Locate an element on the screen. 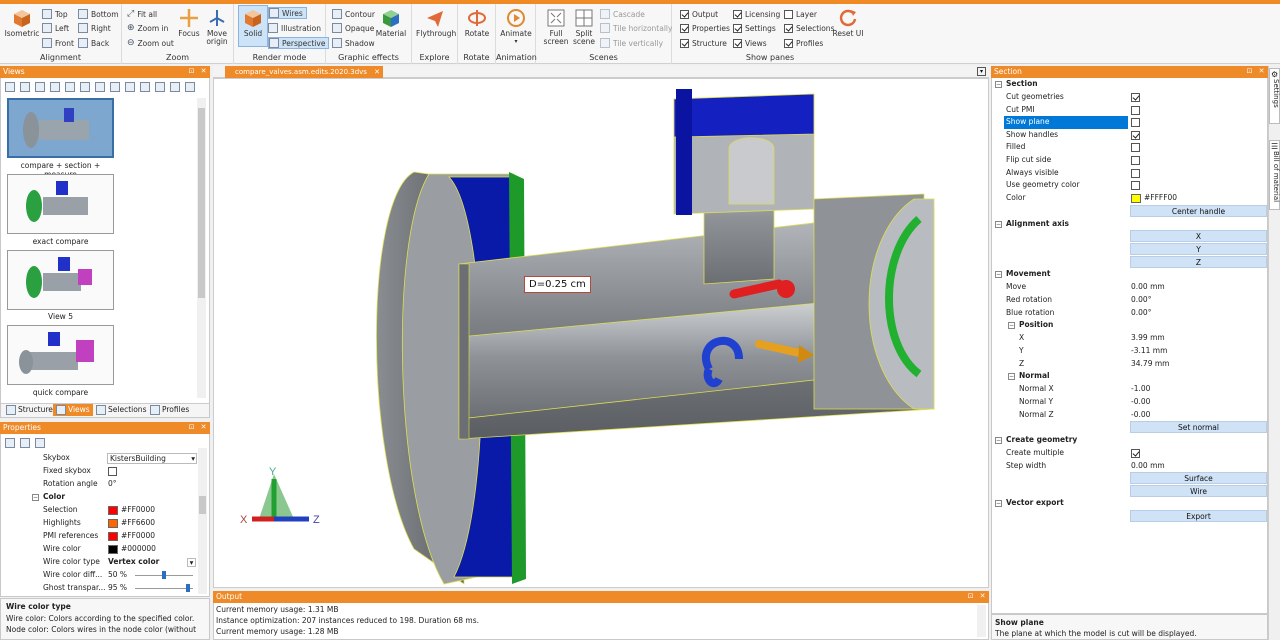 This screenshot has height=640, width=1280. contour-toggle: Contour is located at coordinates (353, 14).